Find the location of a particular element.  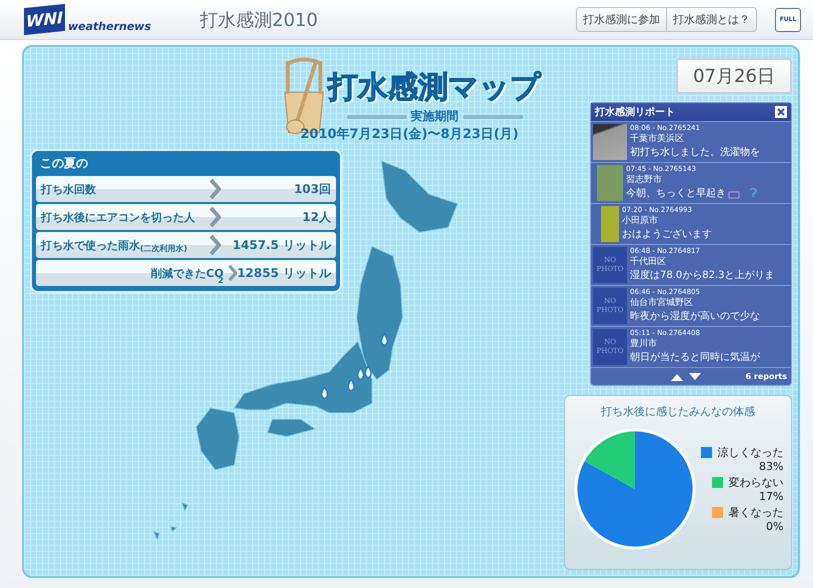

report-place: 千代田区 is located at coordinates (648, 262).